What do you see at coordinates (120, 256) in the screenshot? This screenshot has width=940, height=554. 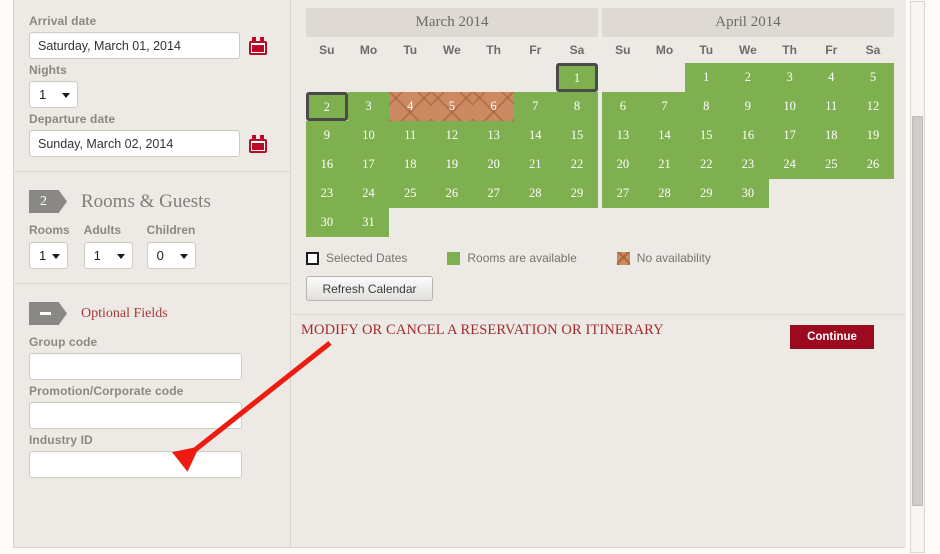 I see `chevron-down-icon` at bounding box center [120, 256].